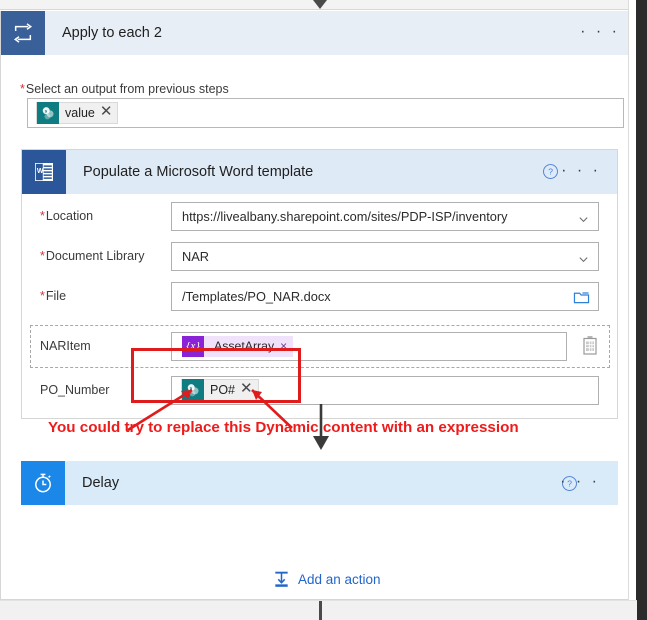 The width and height of the screenshot is (647, 620). Describe the element at coordinates (385, 256) in the screenshot. I see `document-library-dropdown: NAR` at that location.